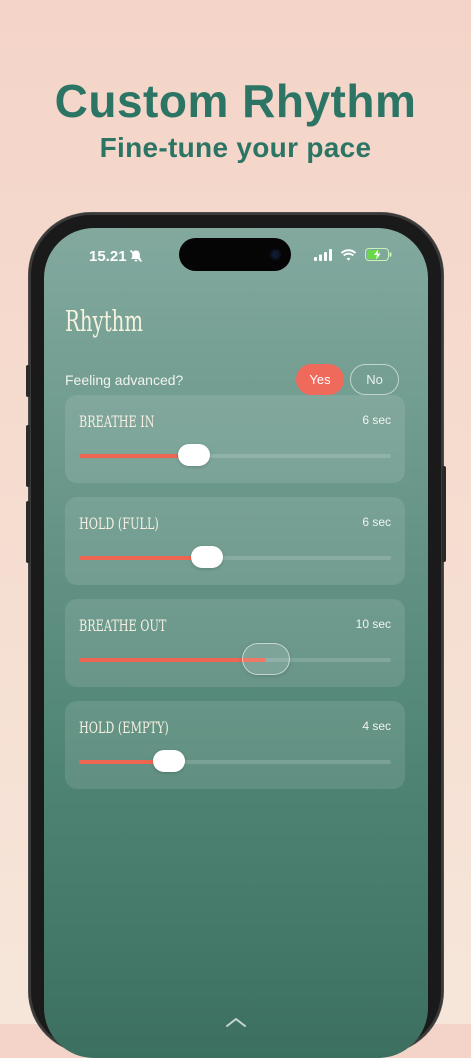  Describe the element at coordinates (108, 256) in the screenshot. I see `status-time: 15.21` at that location.